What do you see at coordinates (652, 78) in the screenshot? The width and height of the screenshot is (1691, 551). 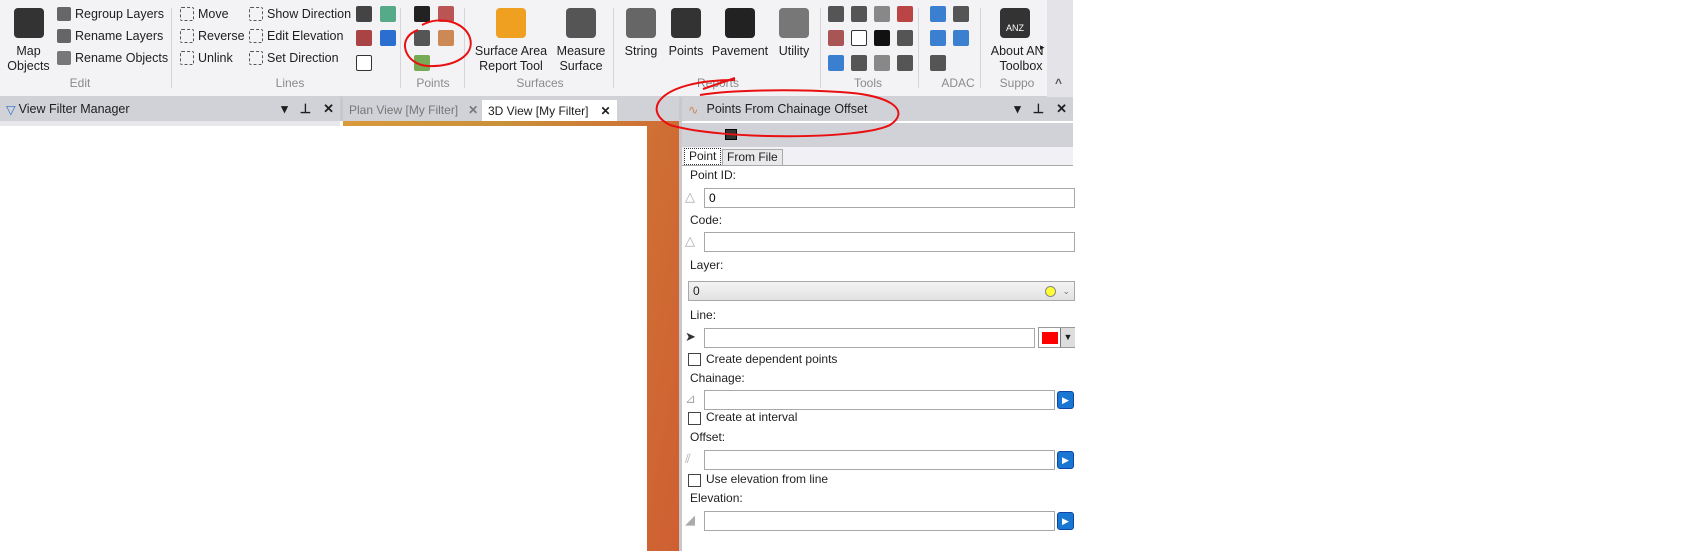 I see `red-annotations` at bounding box center [652, 78].